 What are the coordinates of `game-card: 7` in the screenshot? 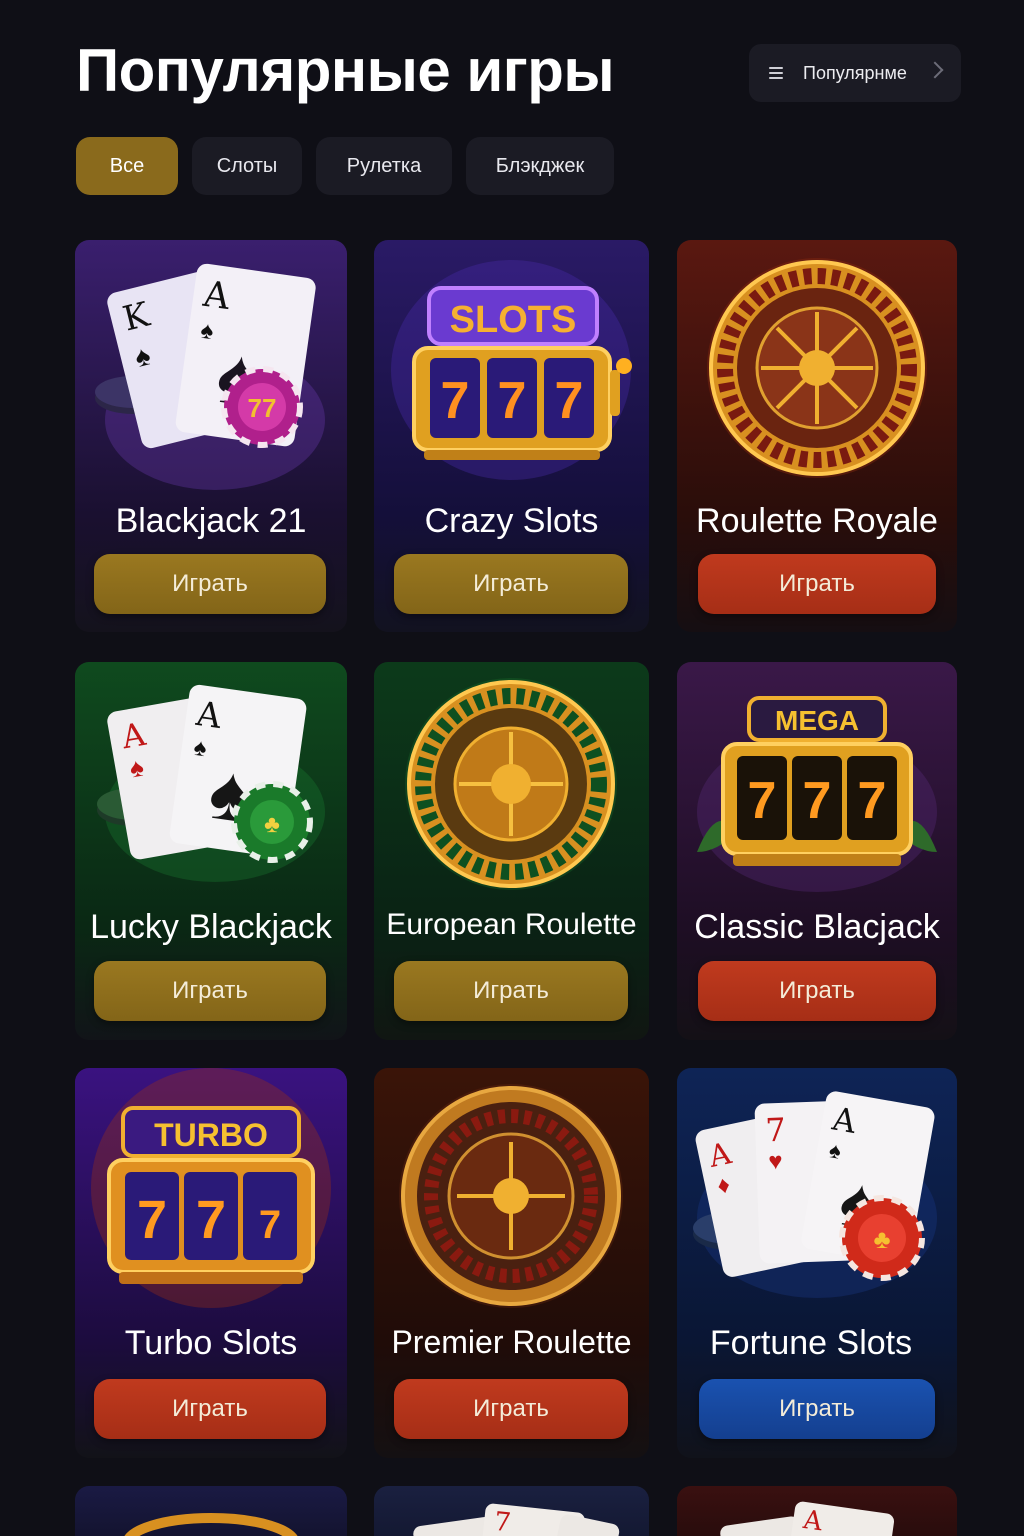 It's located at (511, 1511).